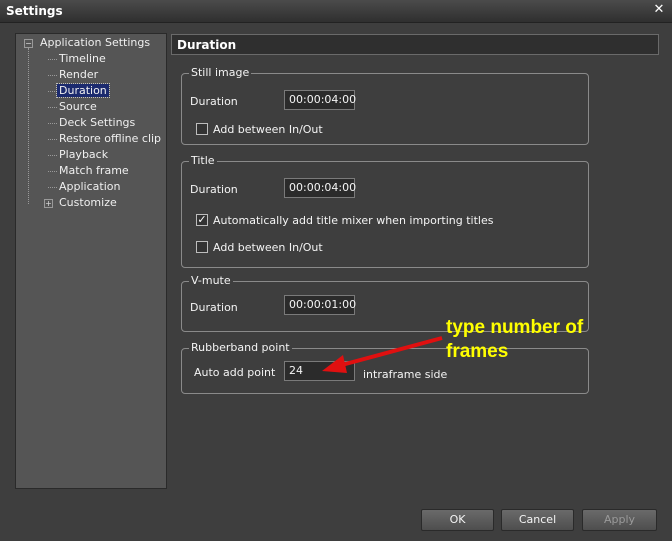 The image size is (672, 541). I want to click on annotation-line: frames, so click(477, 351).